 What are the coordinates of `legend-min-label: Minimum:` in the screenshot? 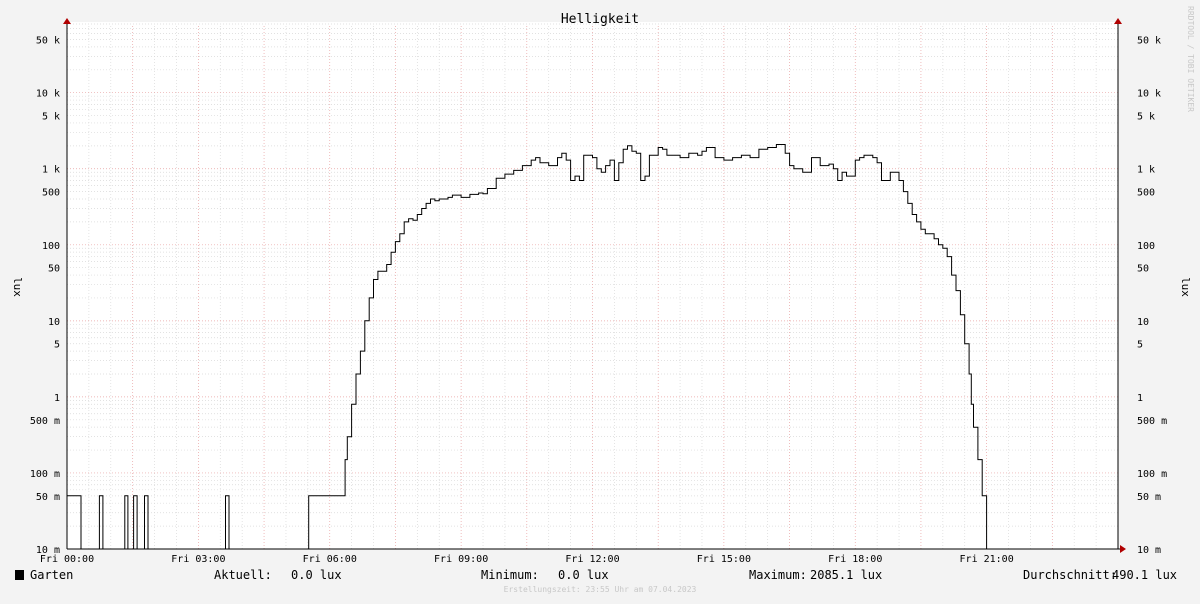 It's located at (510, 575).